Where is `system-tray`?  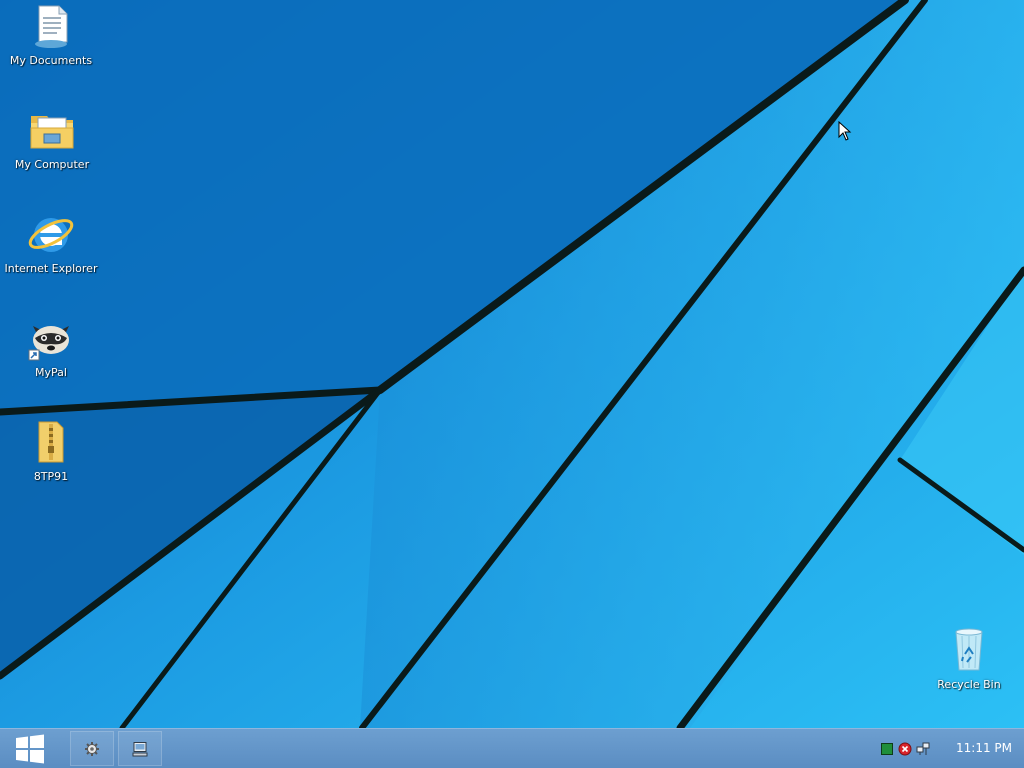 system-tray is located at coordinates (905, 748).